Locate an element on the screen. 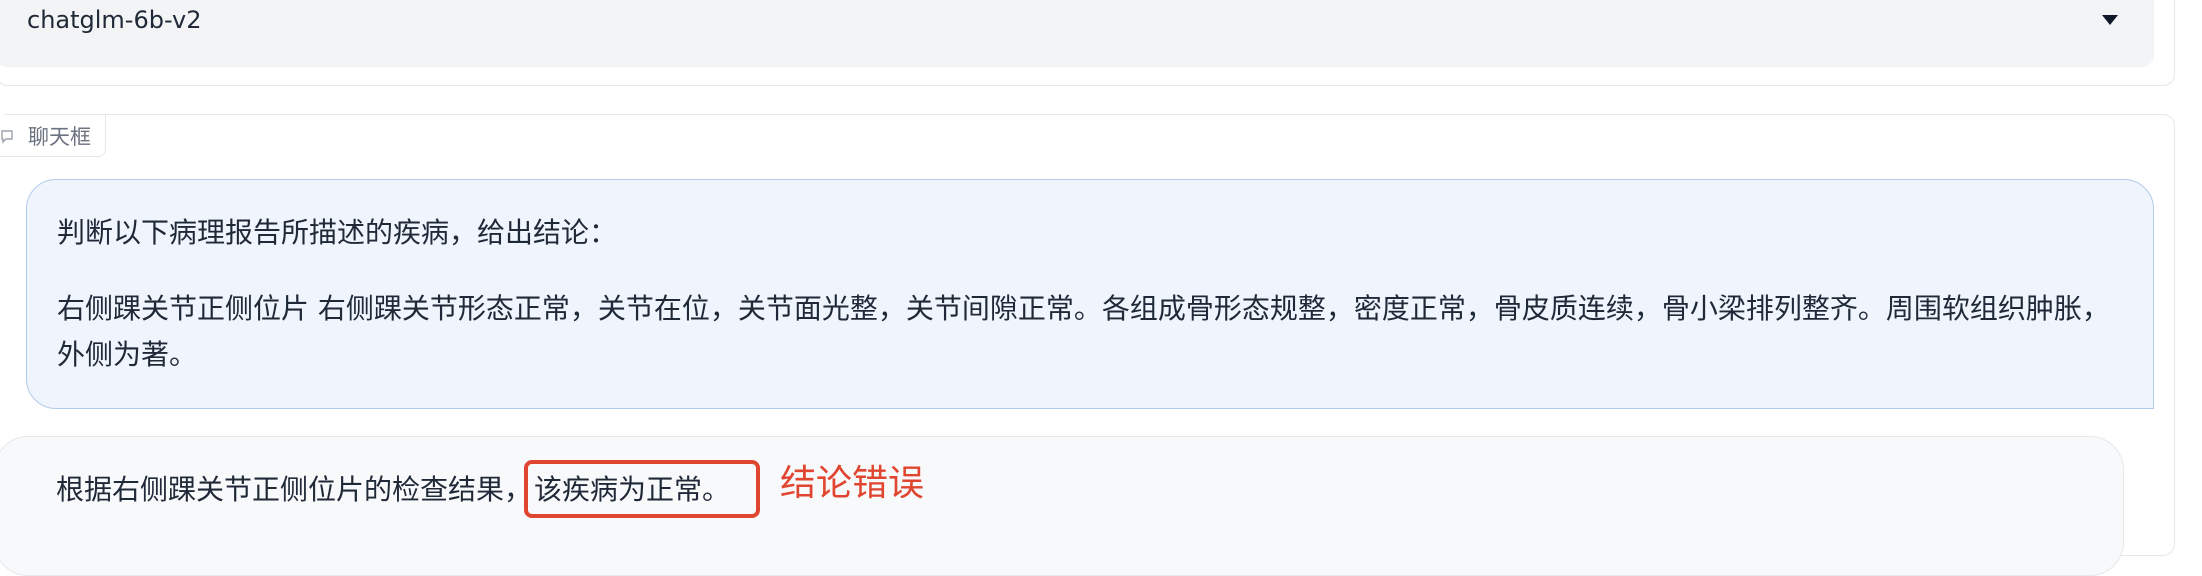 The image size is (2202, 576). model-dropdown-value: chatglm-6b-v2 is located at coordinates (114, 20).